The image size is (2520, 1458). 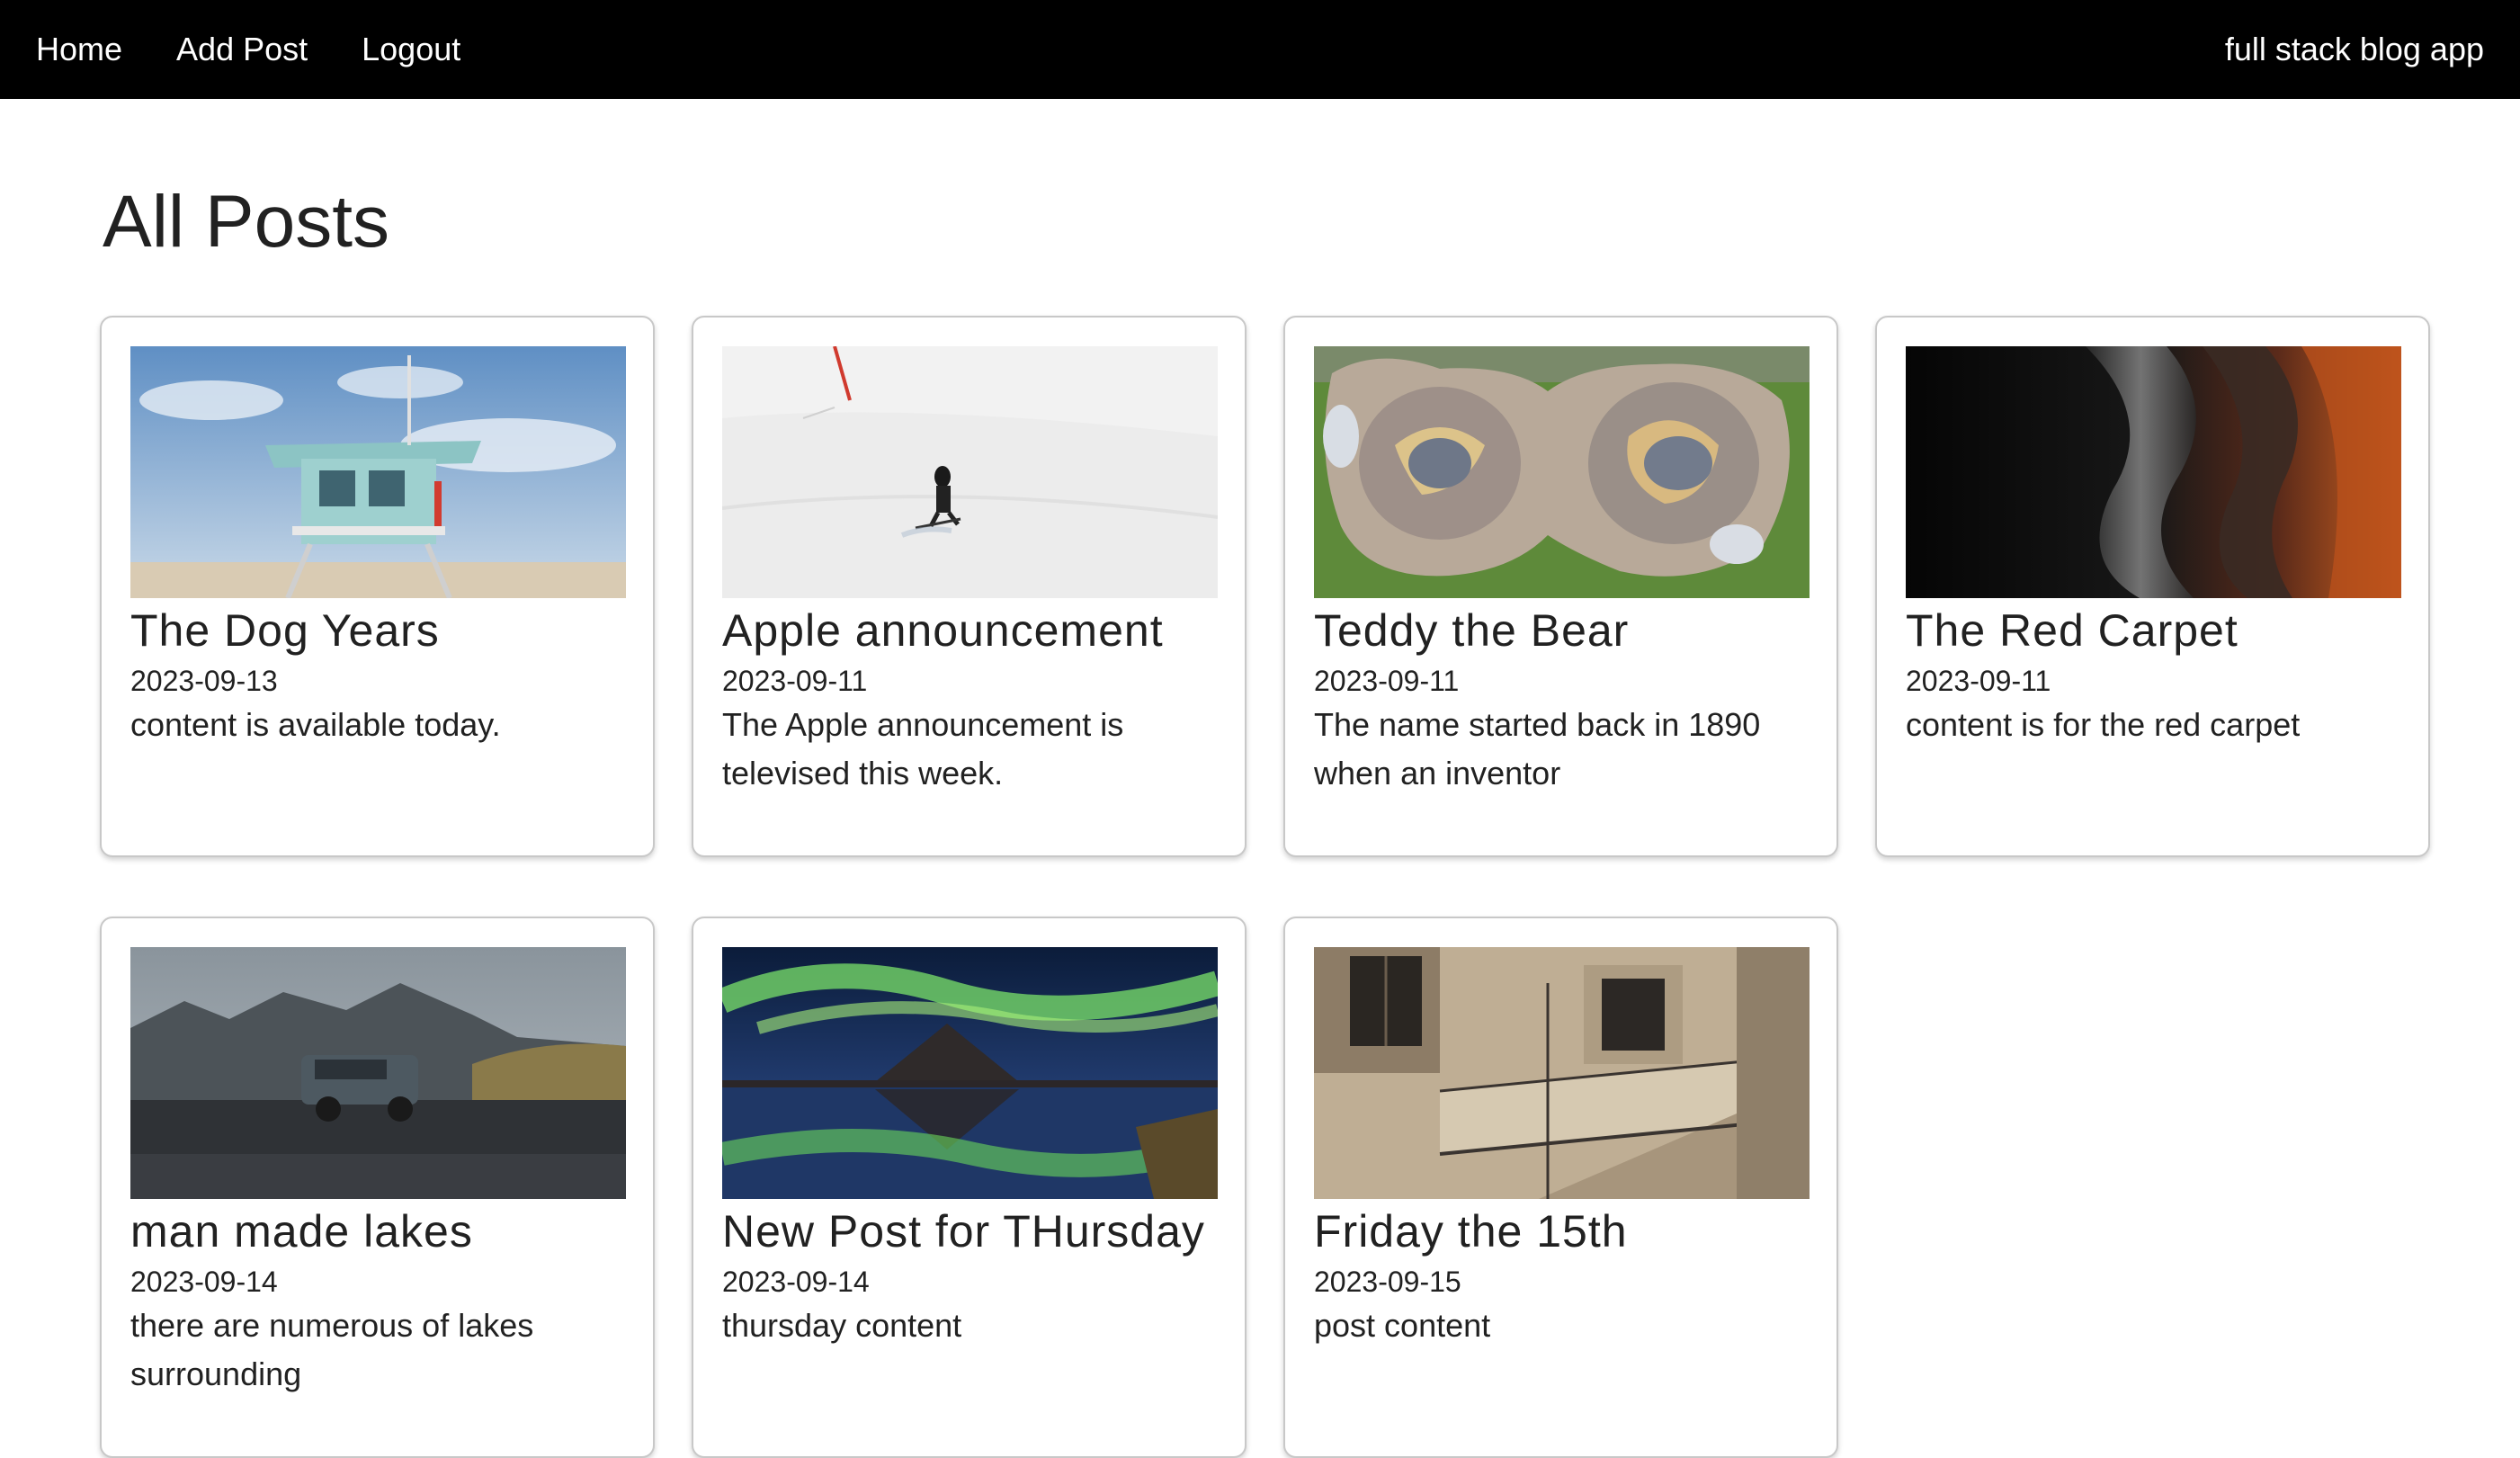 What do you see at coordinates (2354, 49) in the screenshot?
I see `brand-title: full stack blog app` at bounding box center [2354, 49].